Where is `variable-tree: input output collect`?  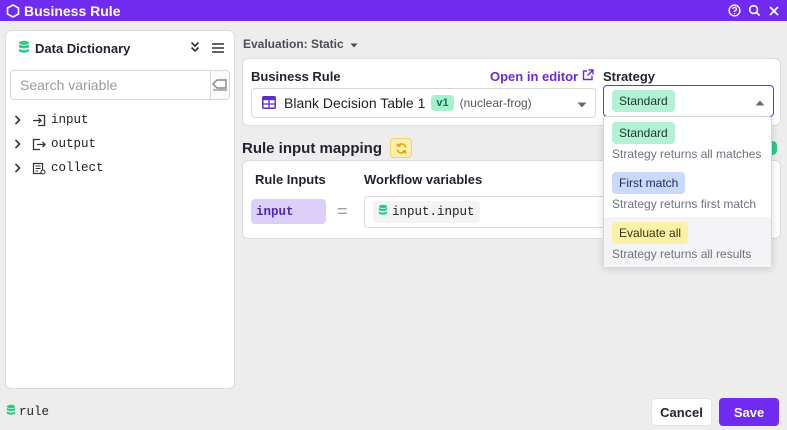
variable-tree: input output collect is located at coordinates (120, 144).